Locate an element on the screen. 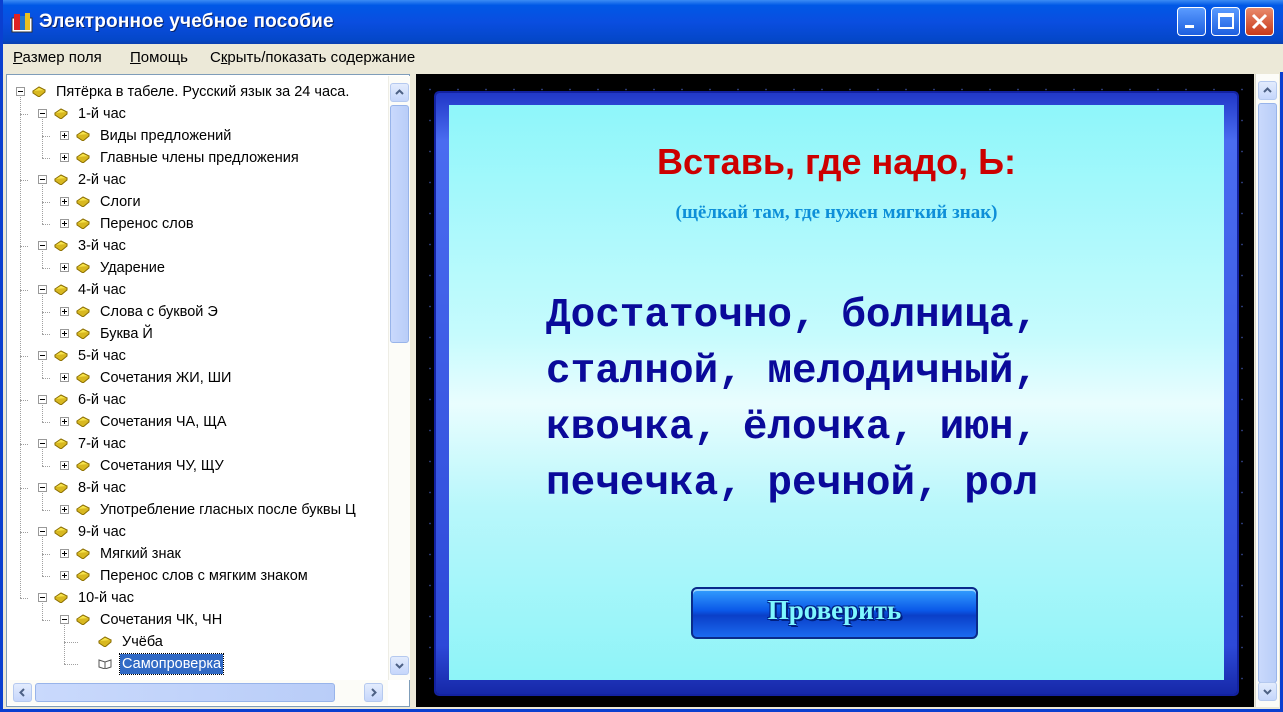  tree-item-label: 4-й час is located at coordinates (102, 290).